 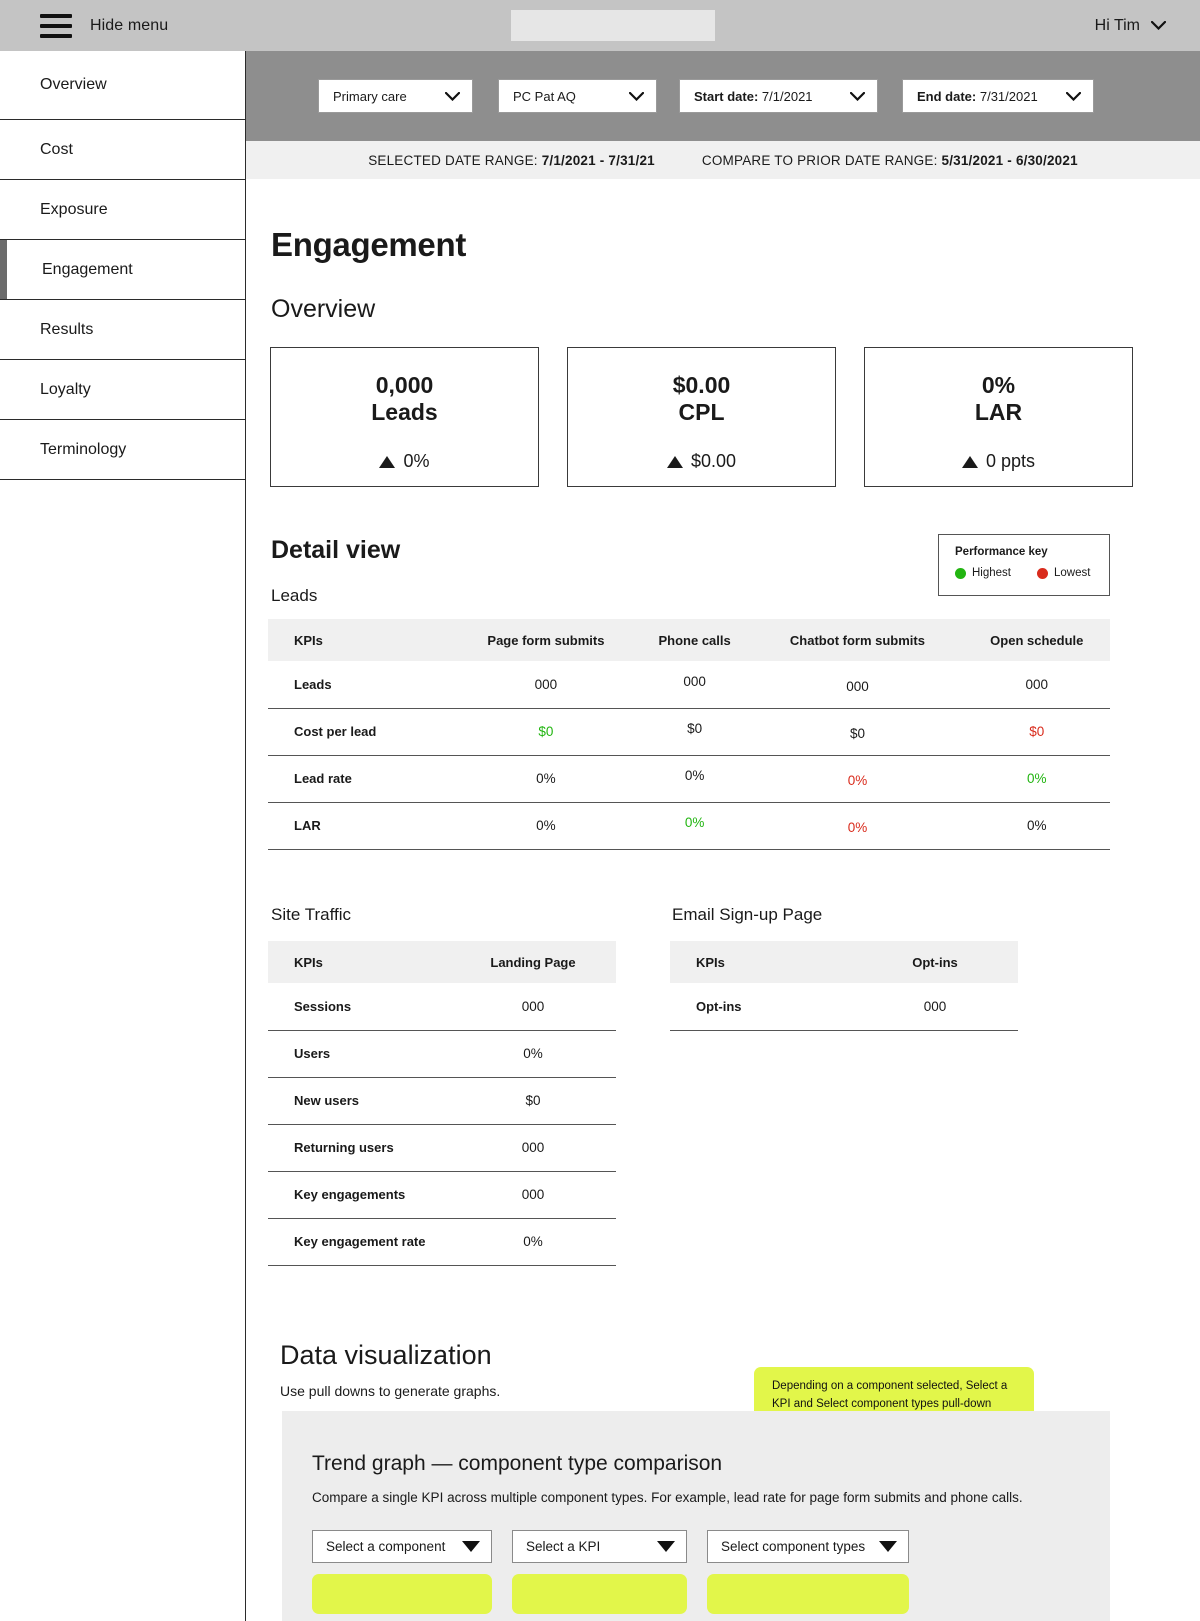 What do you see at coordinates (359, 1195) in the screenshot?
I see `row-label: Key engagements` at bounding box center [359, 1195].